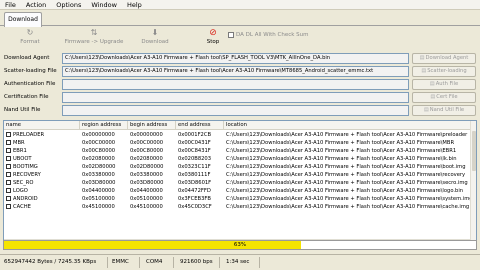 The height and width of the screenshot is (270, 480). Describe the element at coordinates (104, 5) in the screenshot. I see `menu-window: Window` at that location.